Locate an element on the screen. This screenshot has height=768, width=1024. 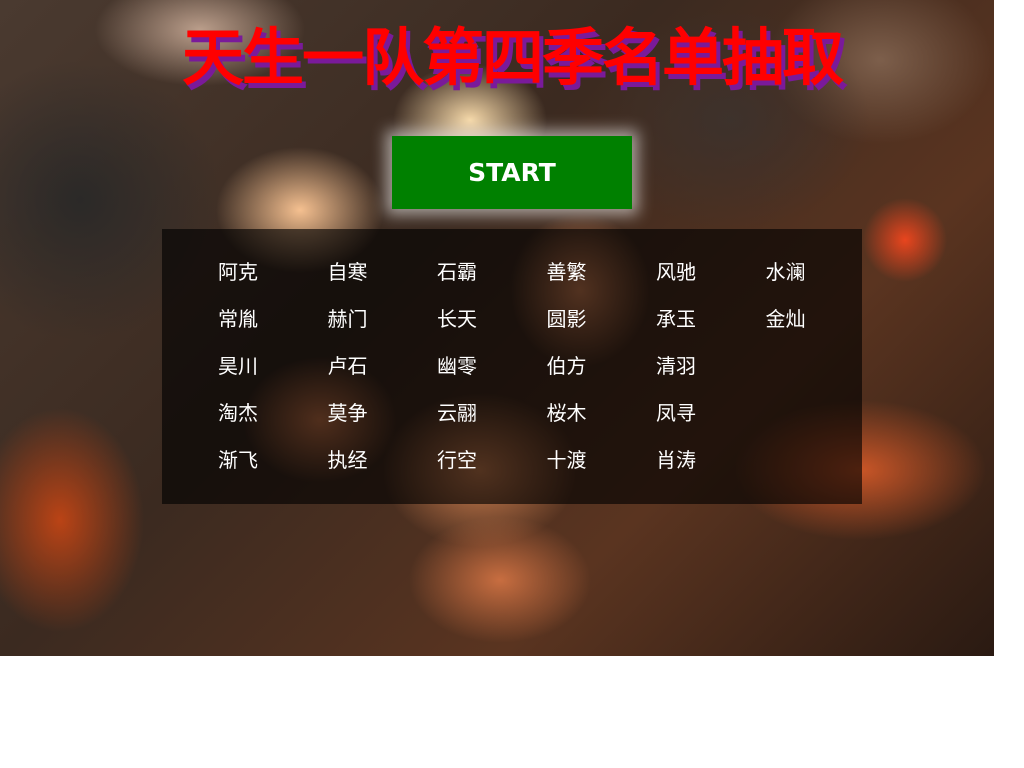
name-item: 十渡 is located at coordinates (566, 460).